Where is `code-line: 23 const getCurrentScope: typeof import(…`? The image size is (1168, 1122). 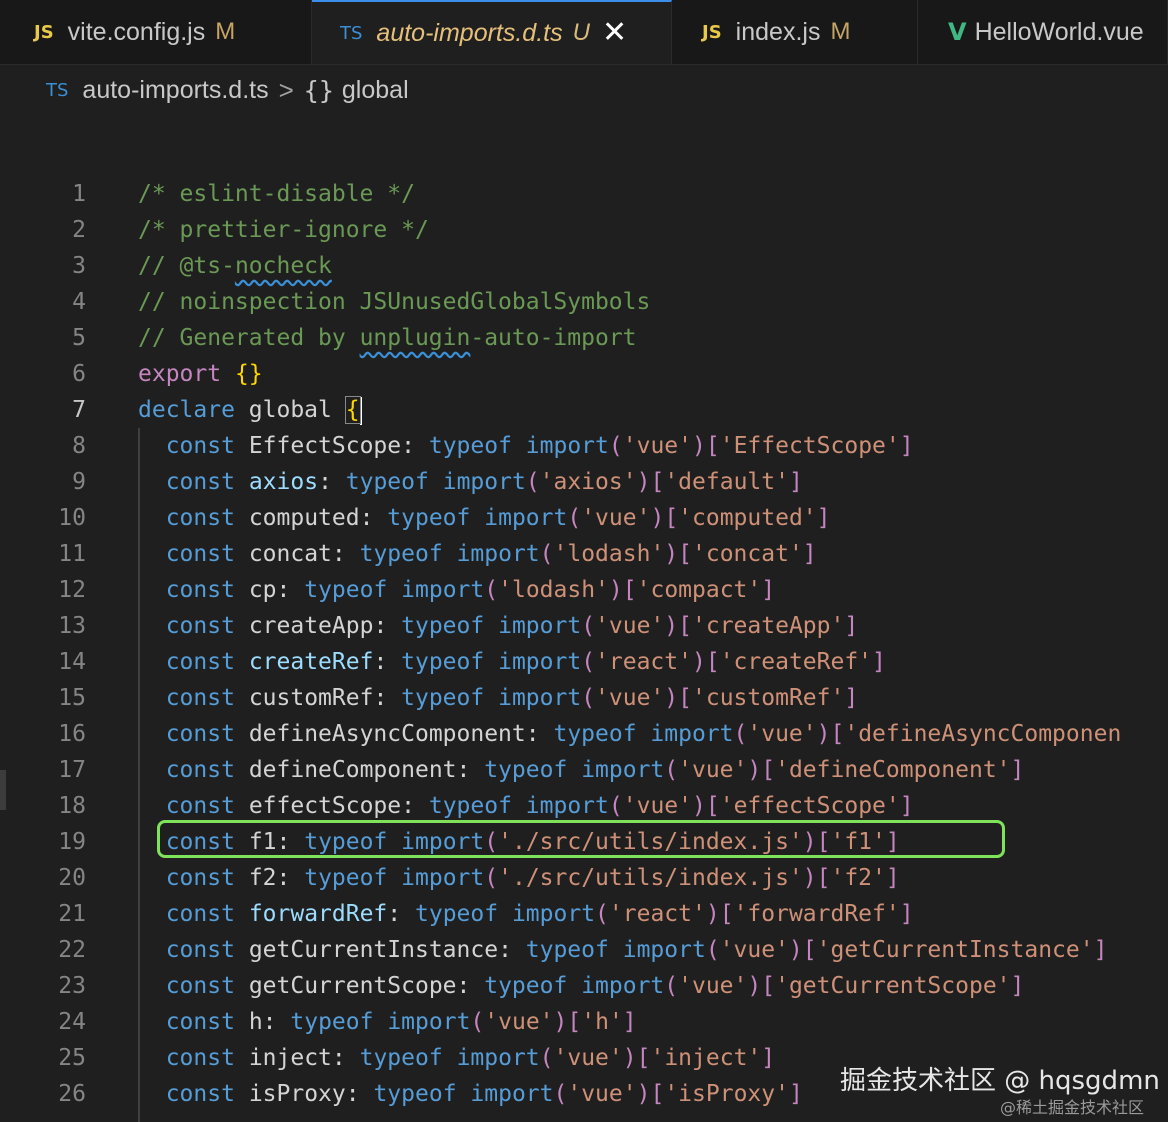
code-line: 23 const getCurrentScope: typeof import(… is located at coordinates (584, 986).